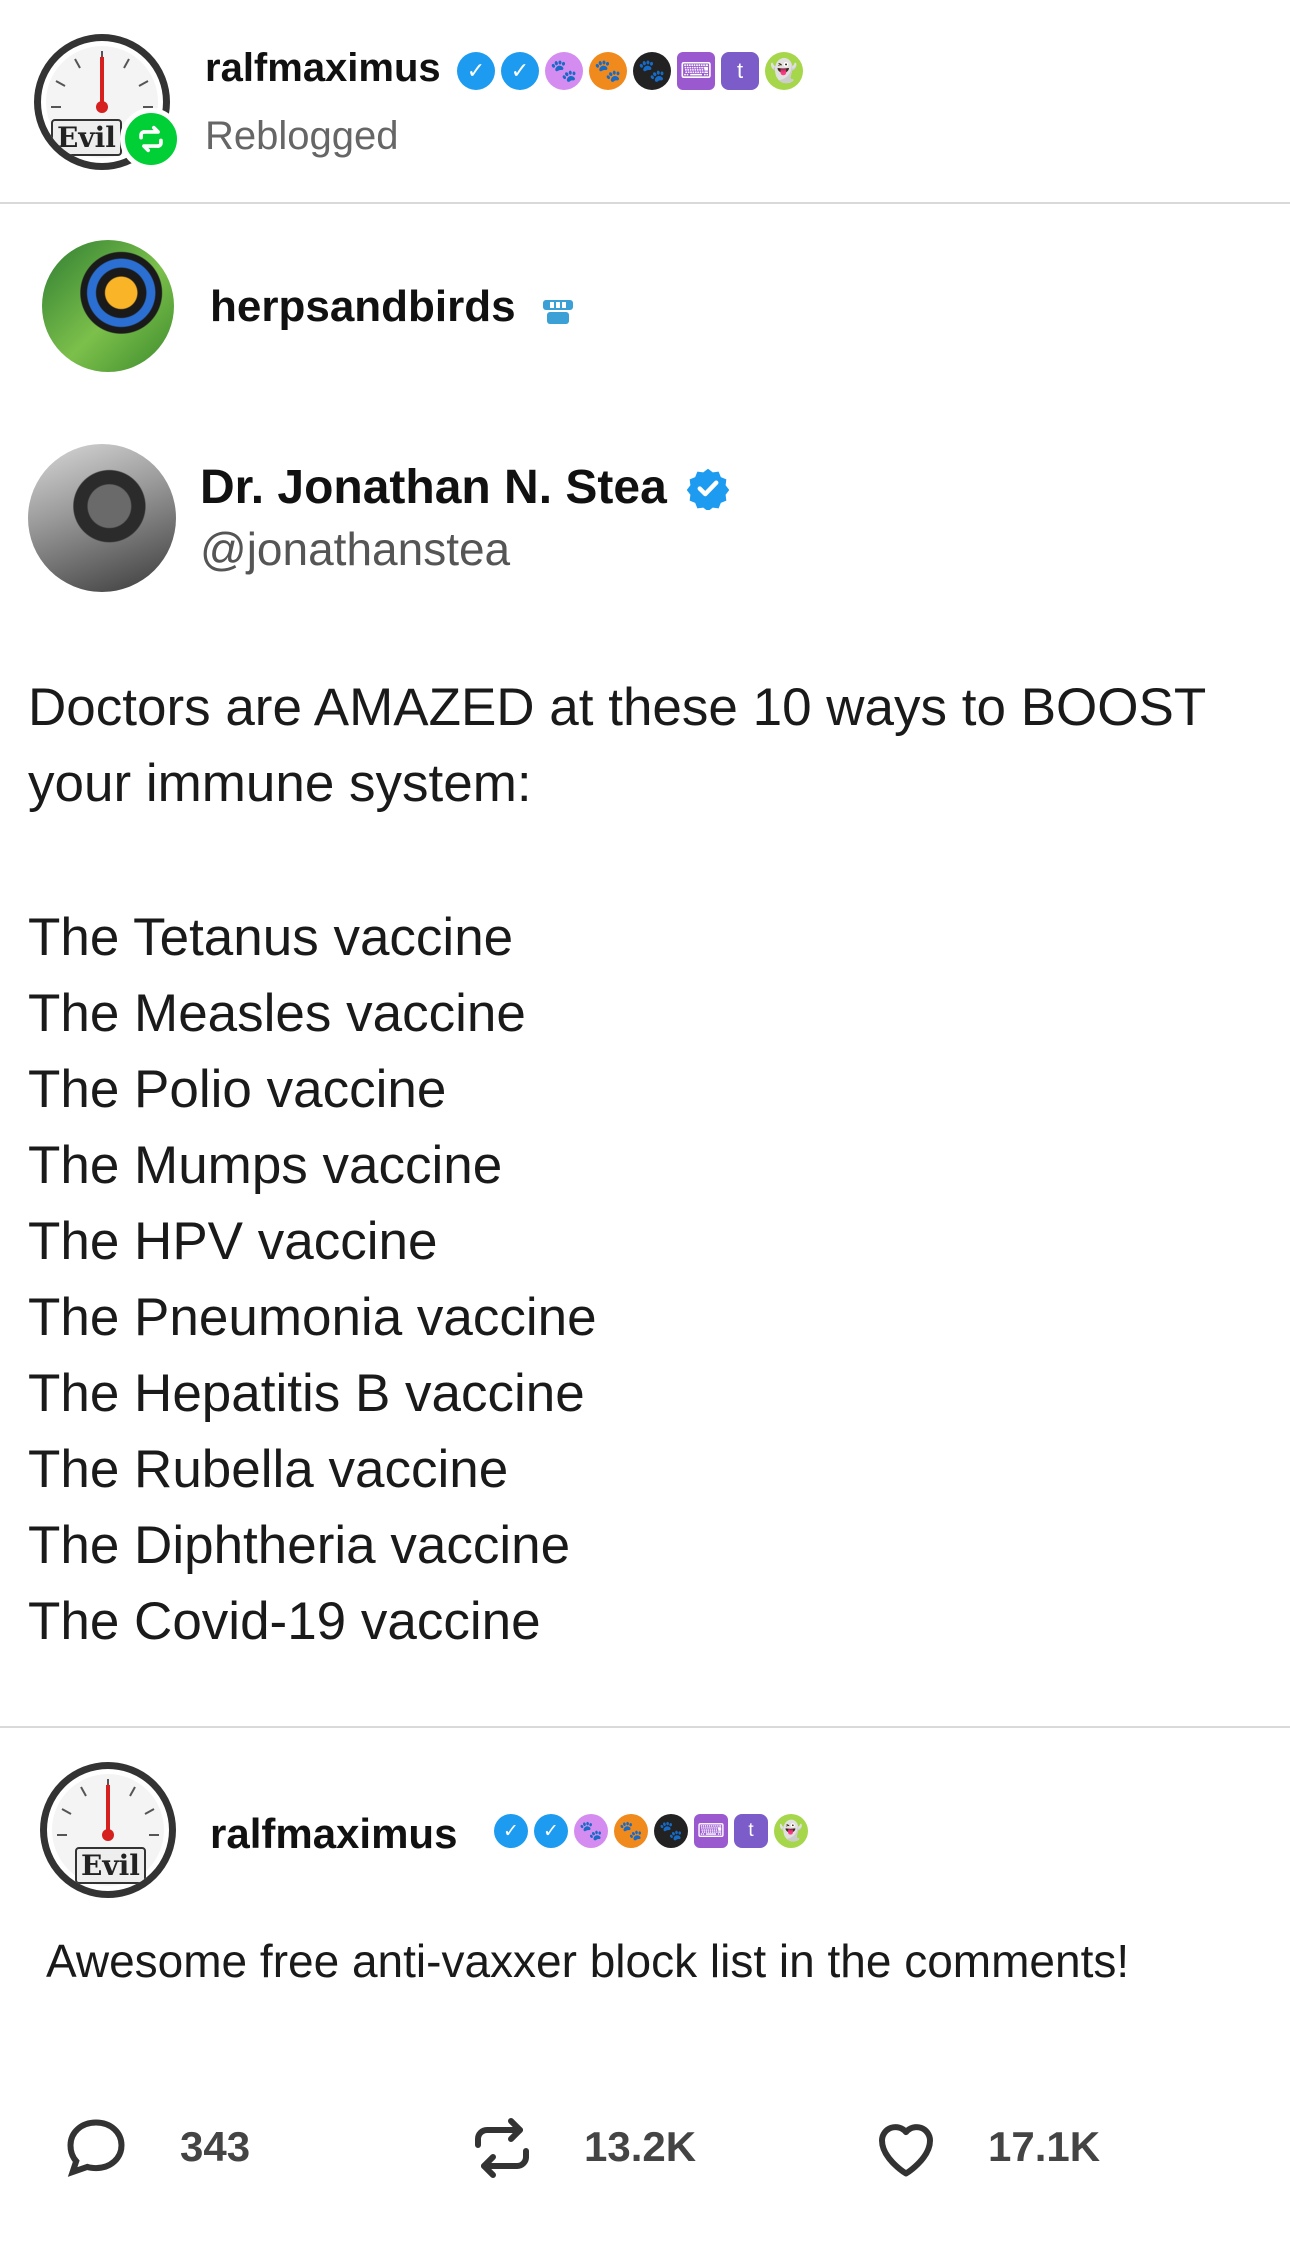 This screenshot has height=2256, width=1290. I want to click on tweet-list-item: The Mumps vaccine, so click(265, 1165).